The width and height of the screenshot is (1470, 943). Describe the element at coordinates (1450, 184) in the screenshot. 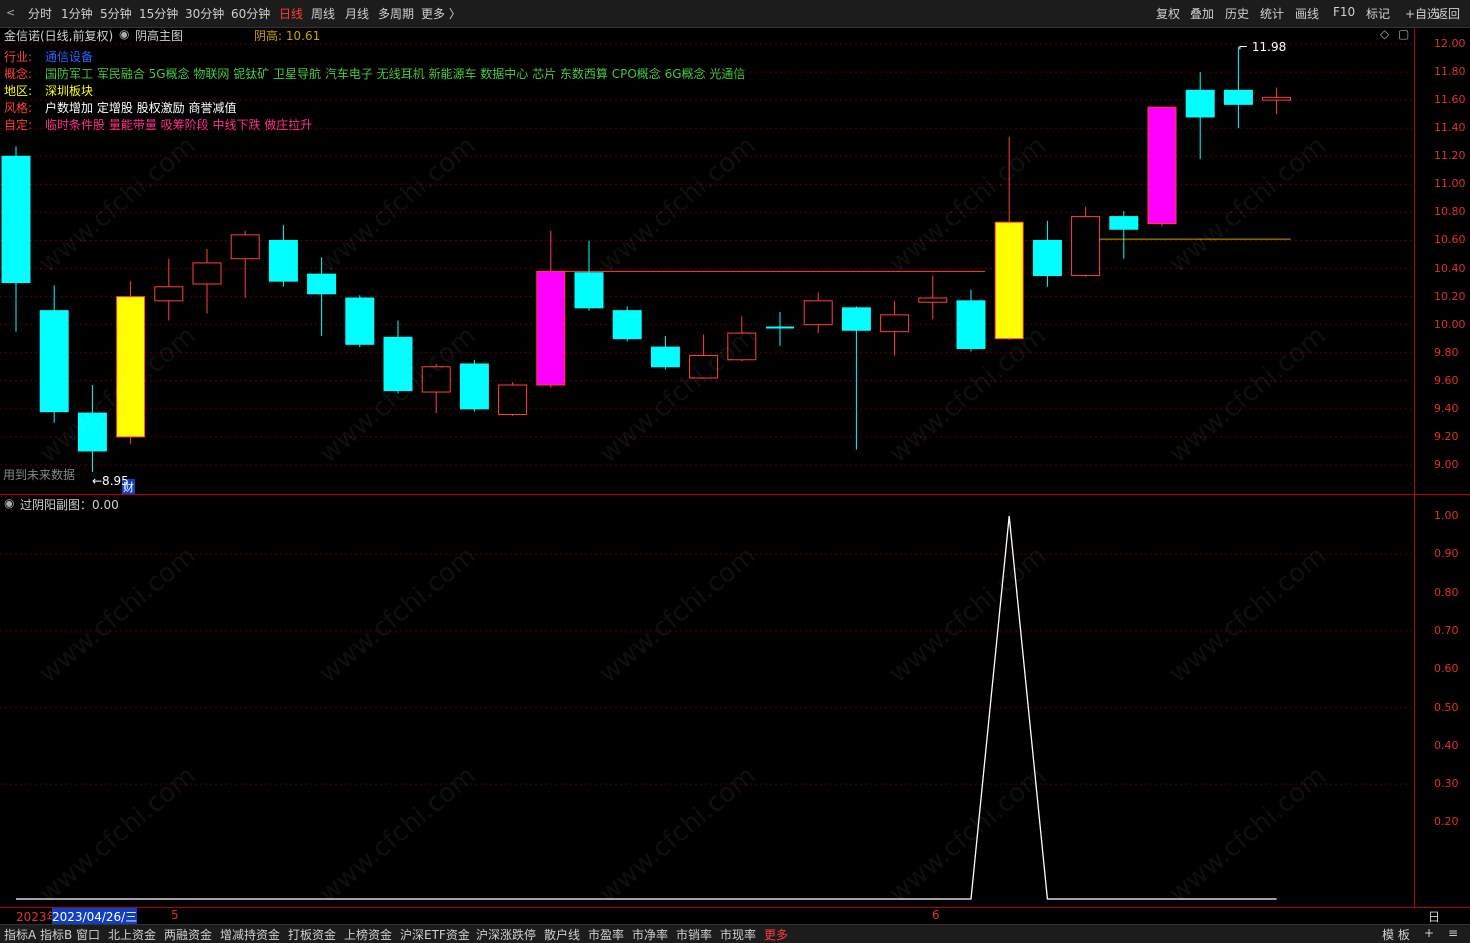

I see `price-tick-label: 11.00` at that location.